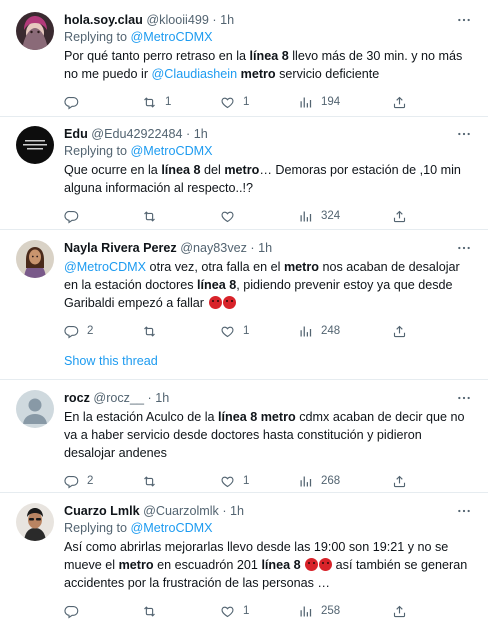  Describe the element at coordinates (118, 398) in the screenshot. I see `author-handle: @rocz__` at that location.